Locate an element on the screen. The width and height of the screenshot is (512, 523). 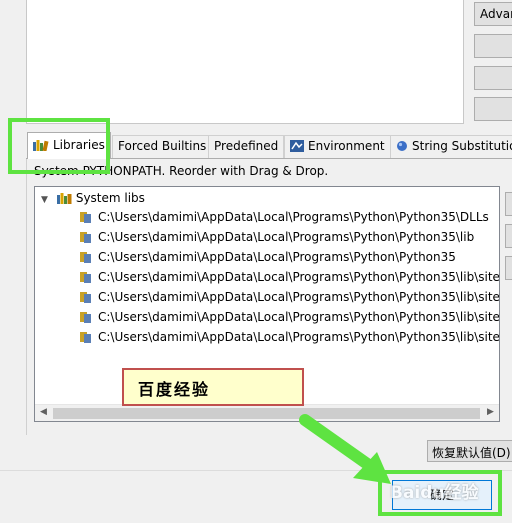
tab-forced-builtins-label: Forced Builtins is located at coordinates (162, 146).